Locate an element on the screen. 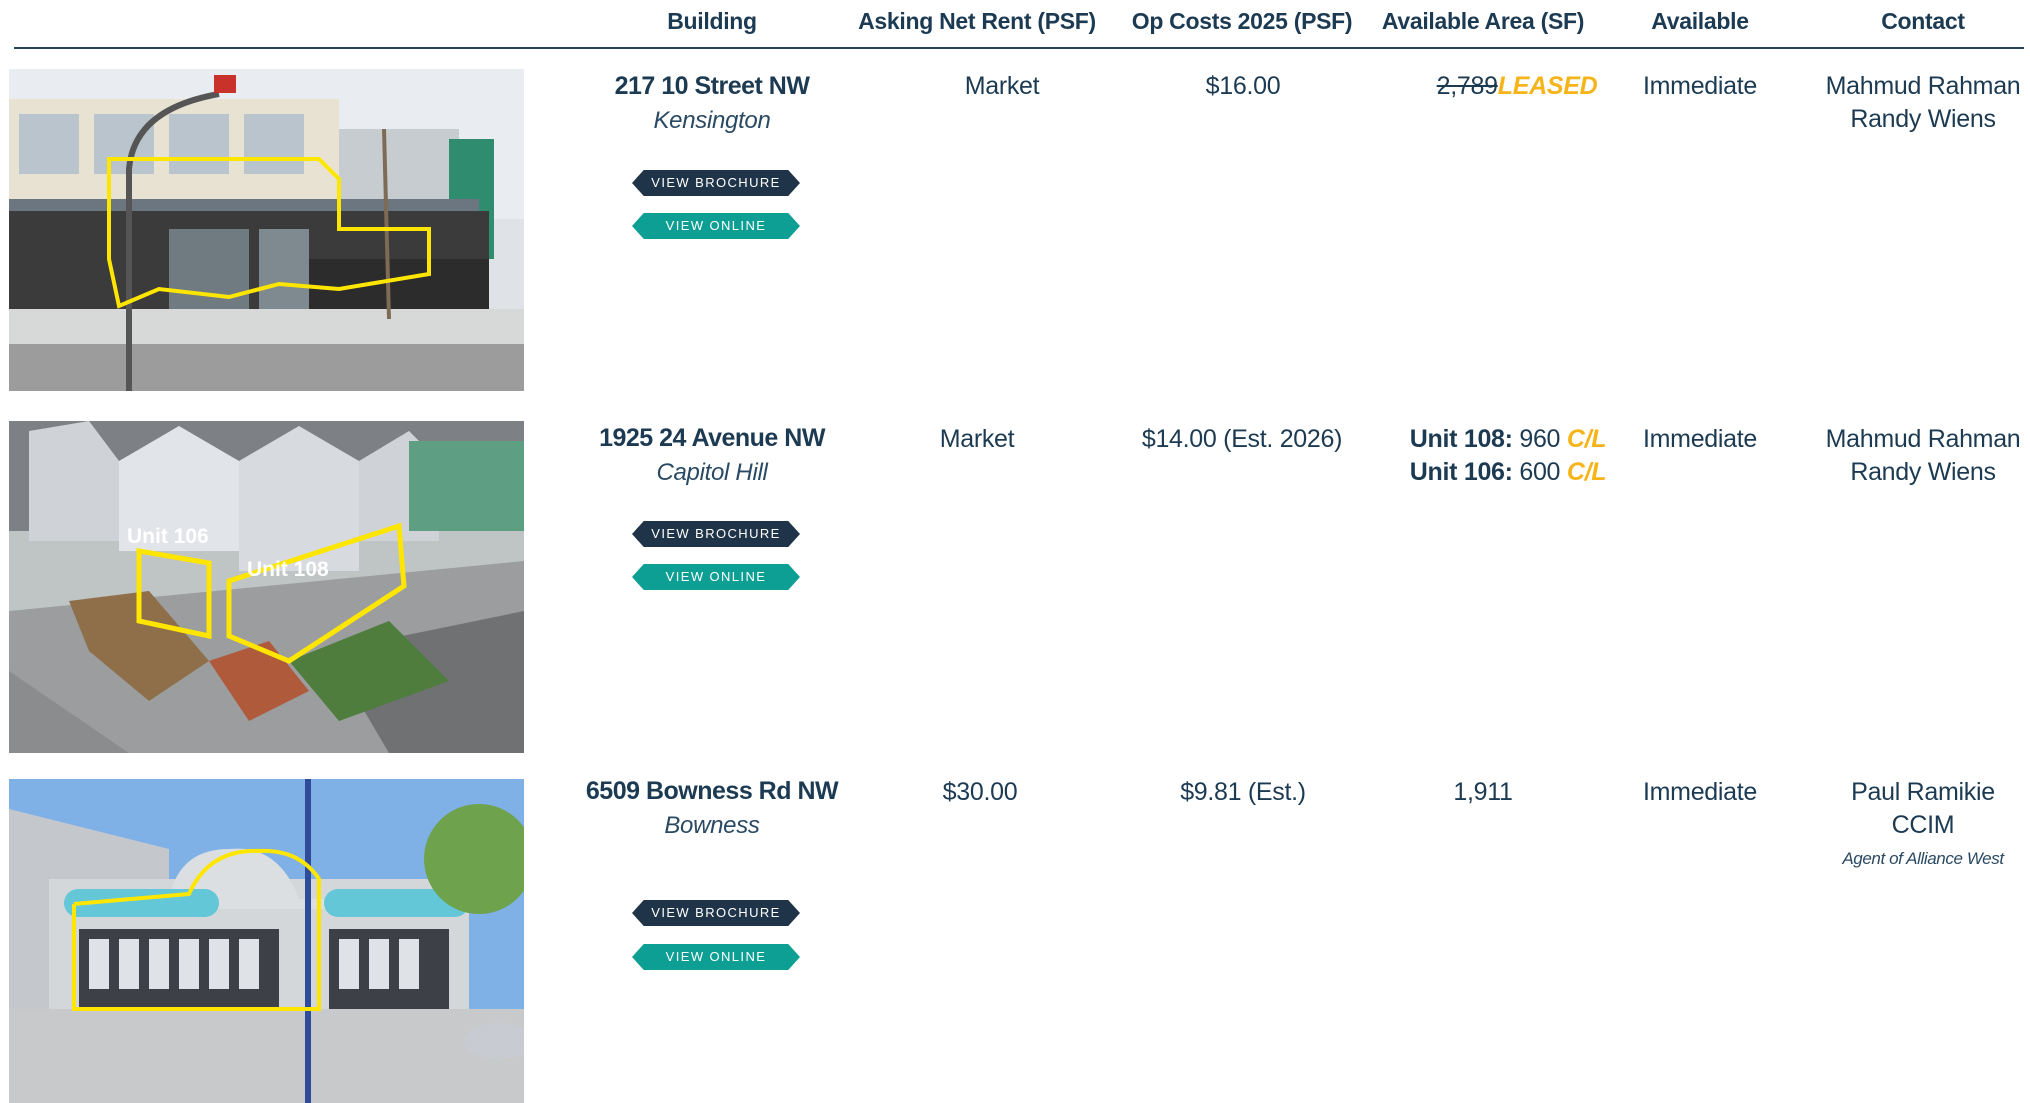 Image resolution: width=2030 pixels, height=1103 pixels. property-photo-capitol-hill: Unit 106 Unit 108 is located at coordinates (266, 587).